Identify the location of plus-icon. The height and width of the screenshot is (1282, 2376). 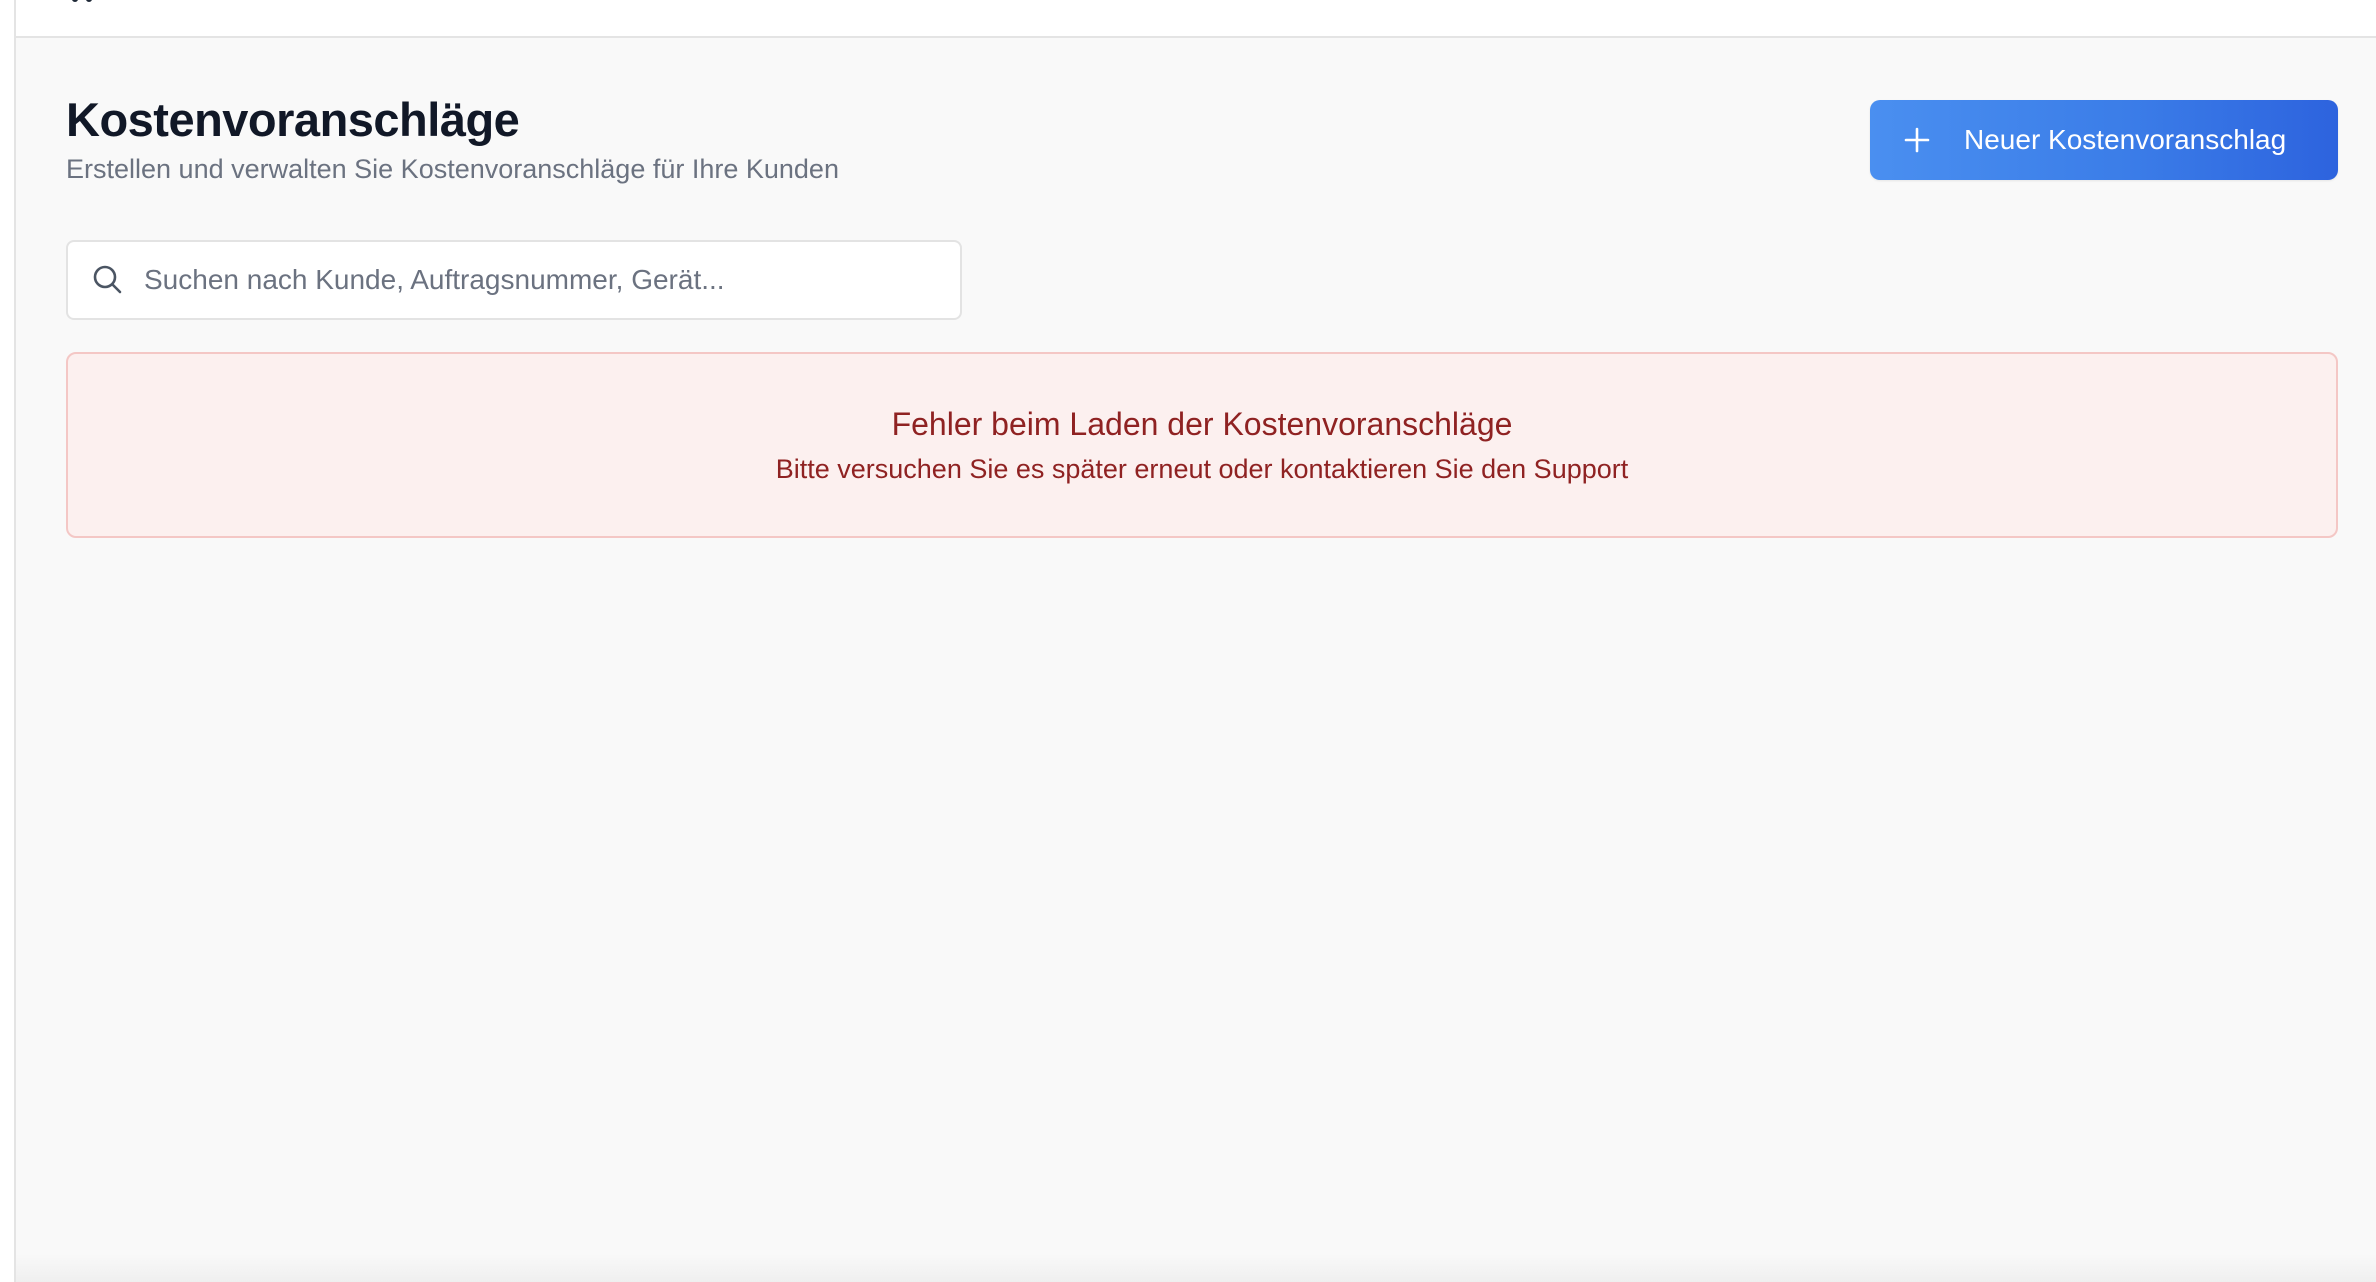
(1917, 140).